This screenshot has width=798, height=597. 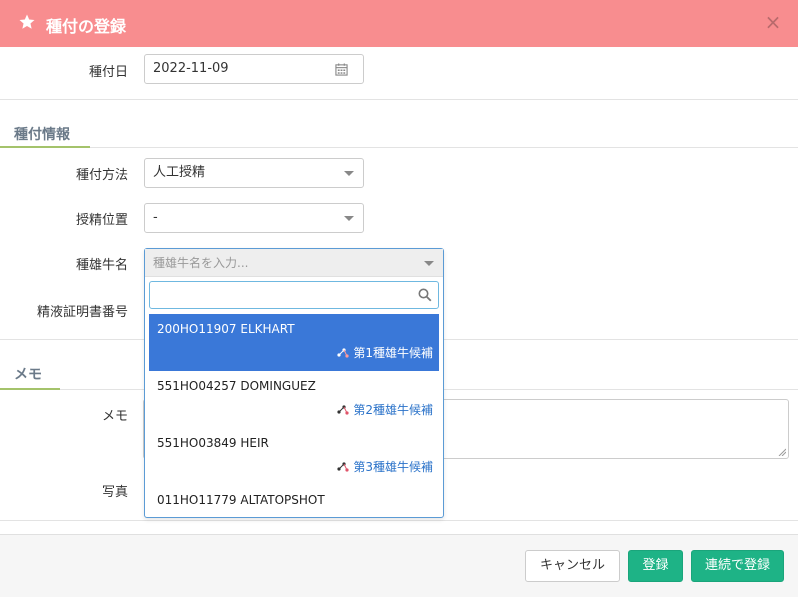 I want to click on bull-option-name: 011HO11779 ALTATOPSHOT, so click(x=241, y=500).